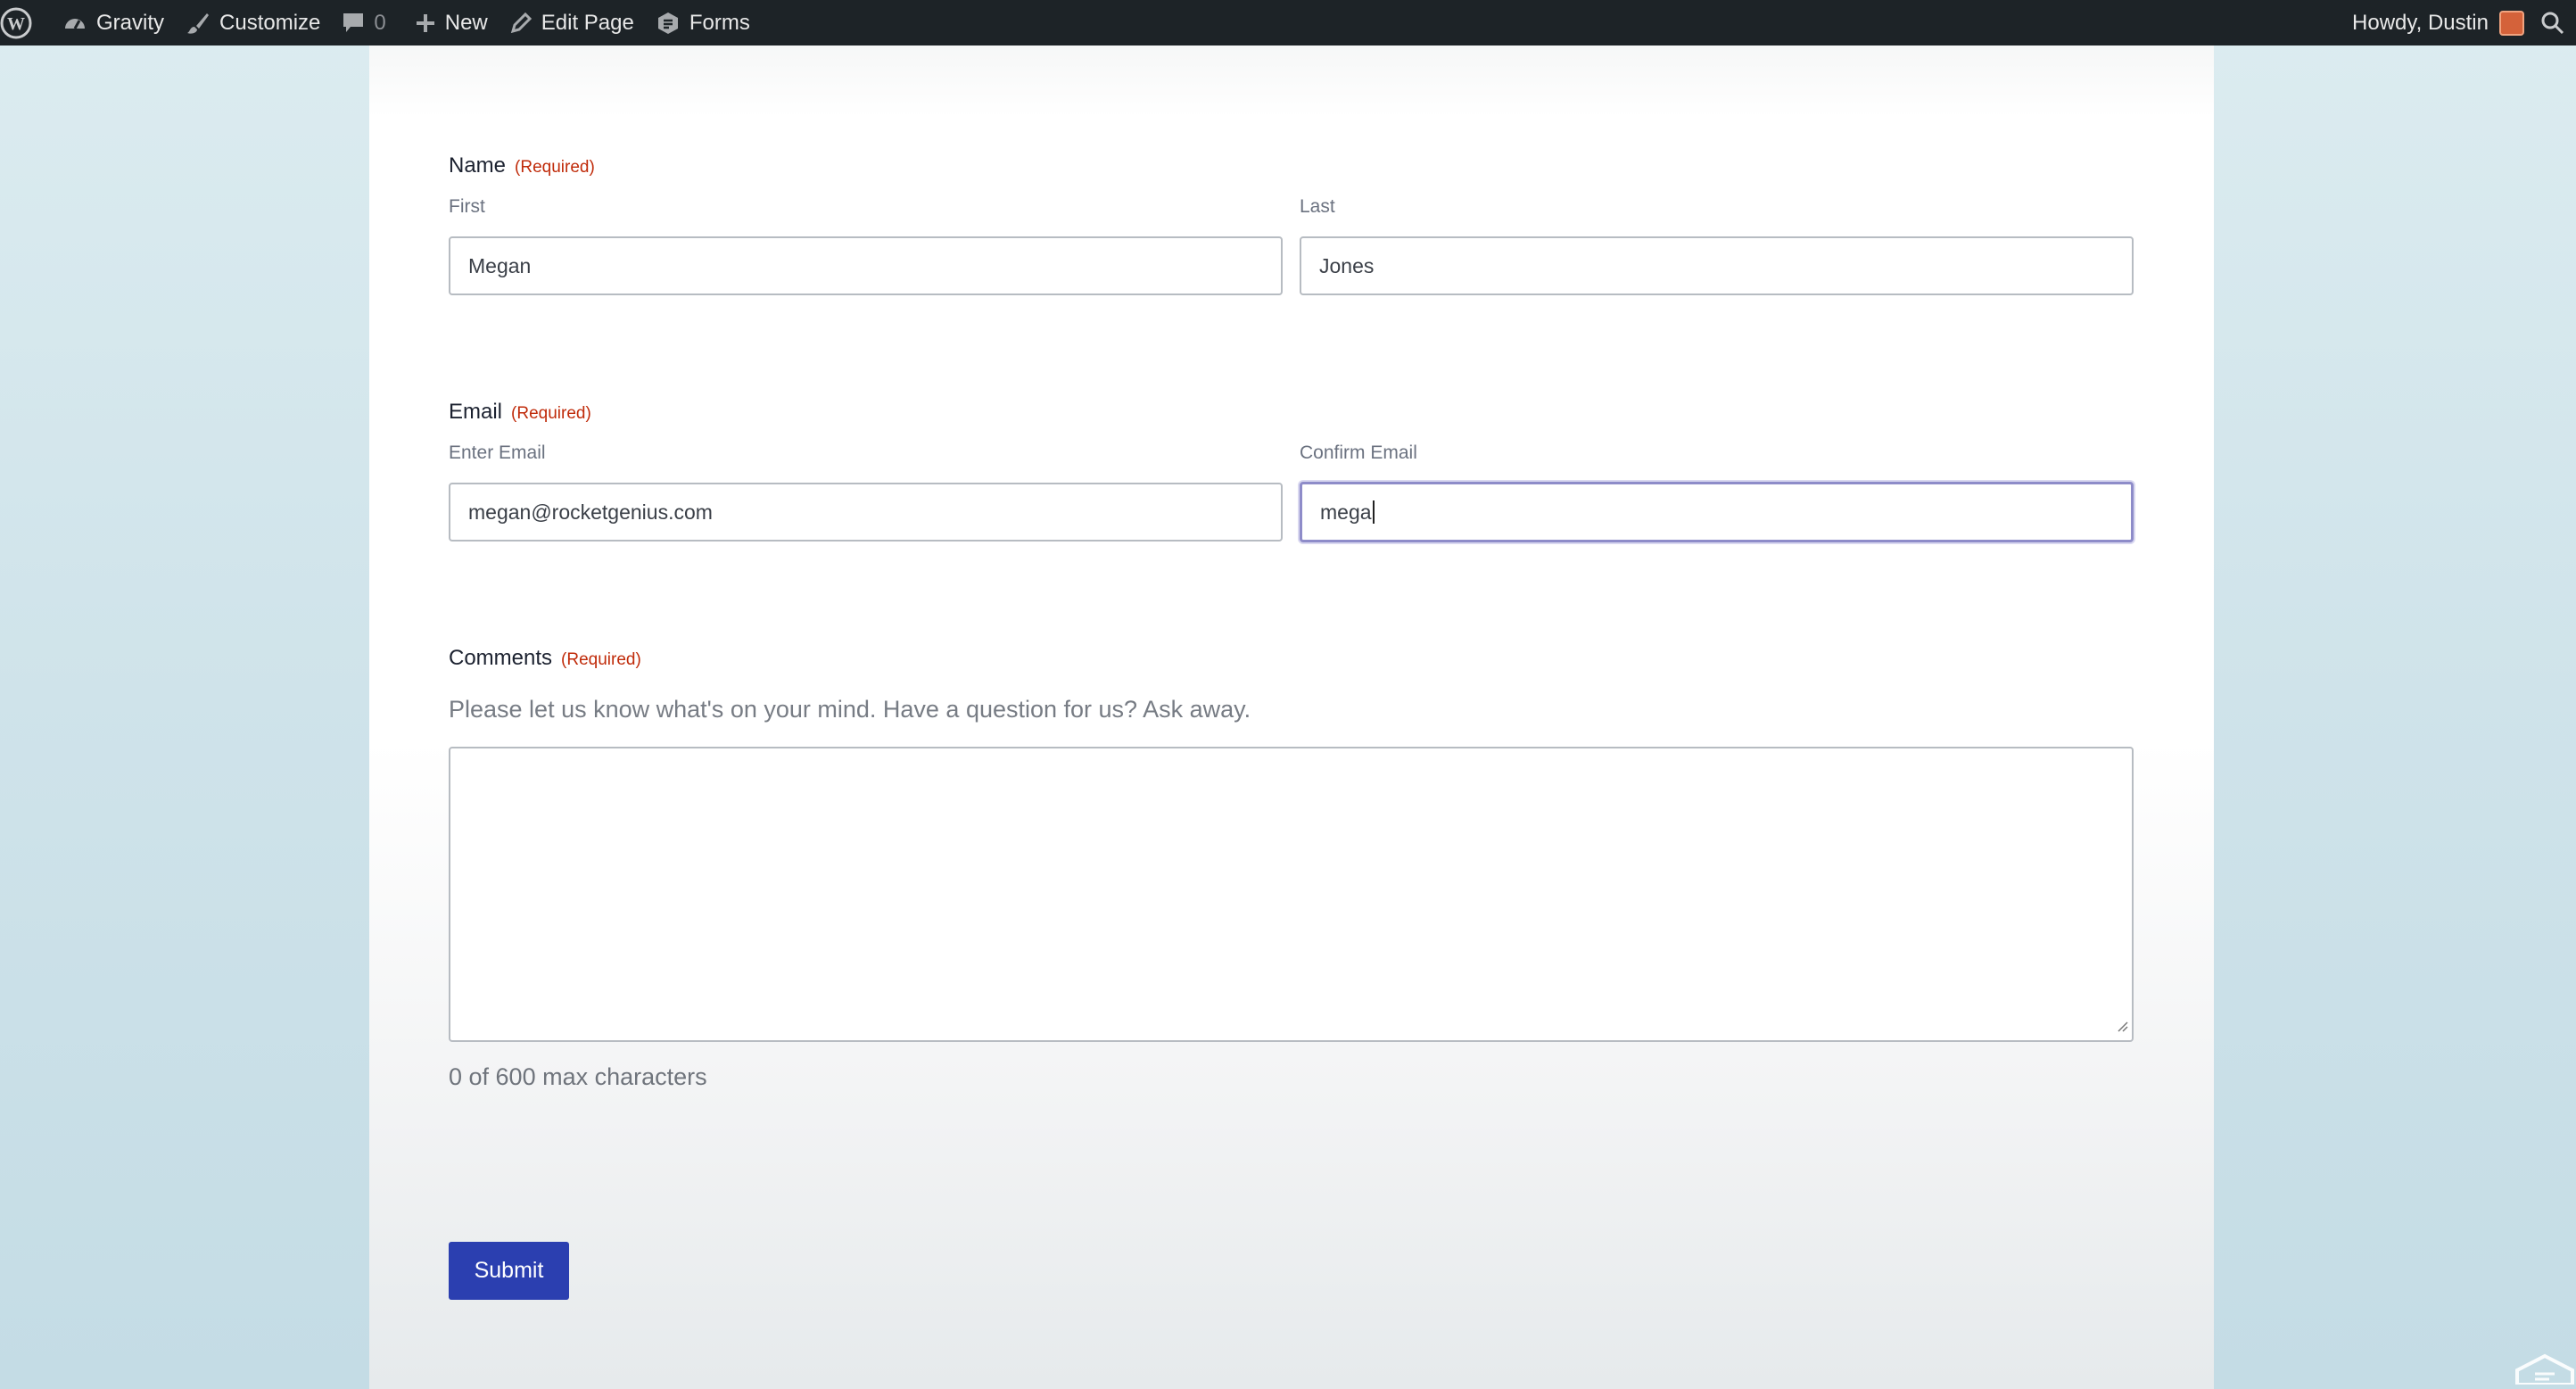 Image resolution: width=2576 pixels, height=1389 pixels. What do you see at coordinates (719, 22) in the screenshot?
I see `forms-label: Forms` at bounding box center [719, 22].